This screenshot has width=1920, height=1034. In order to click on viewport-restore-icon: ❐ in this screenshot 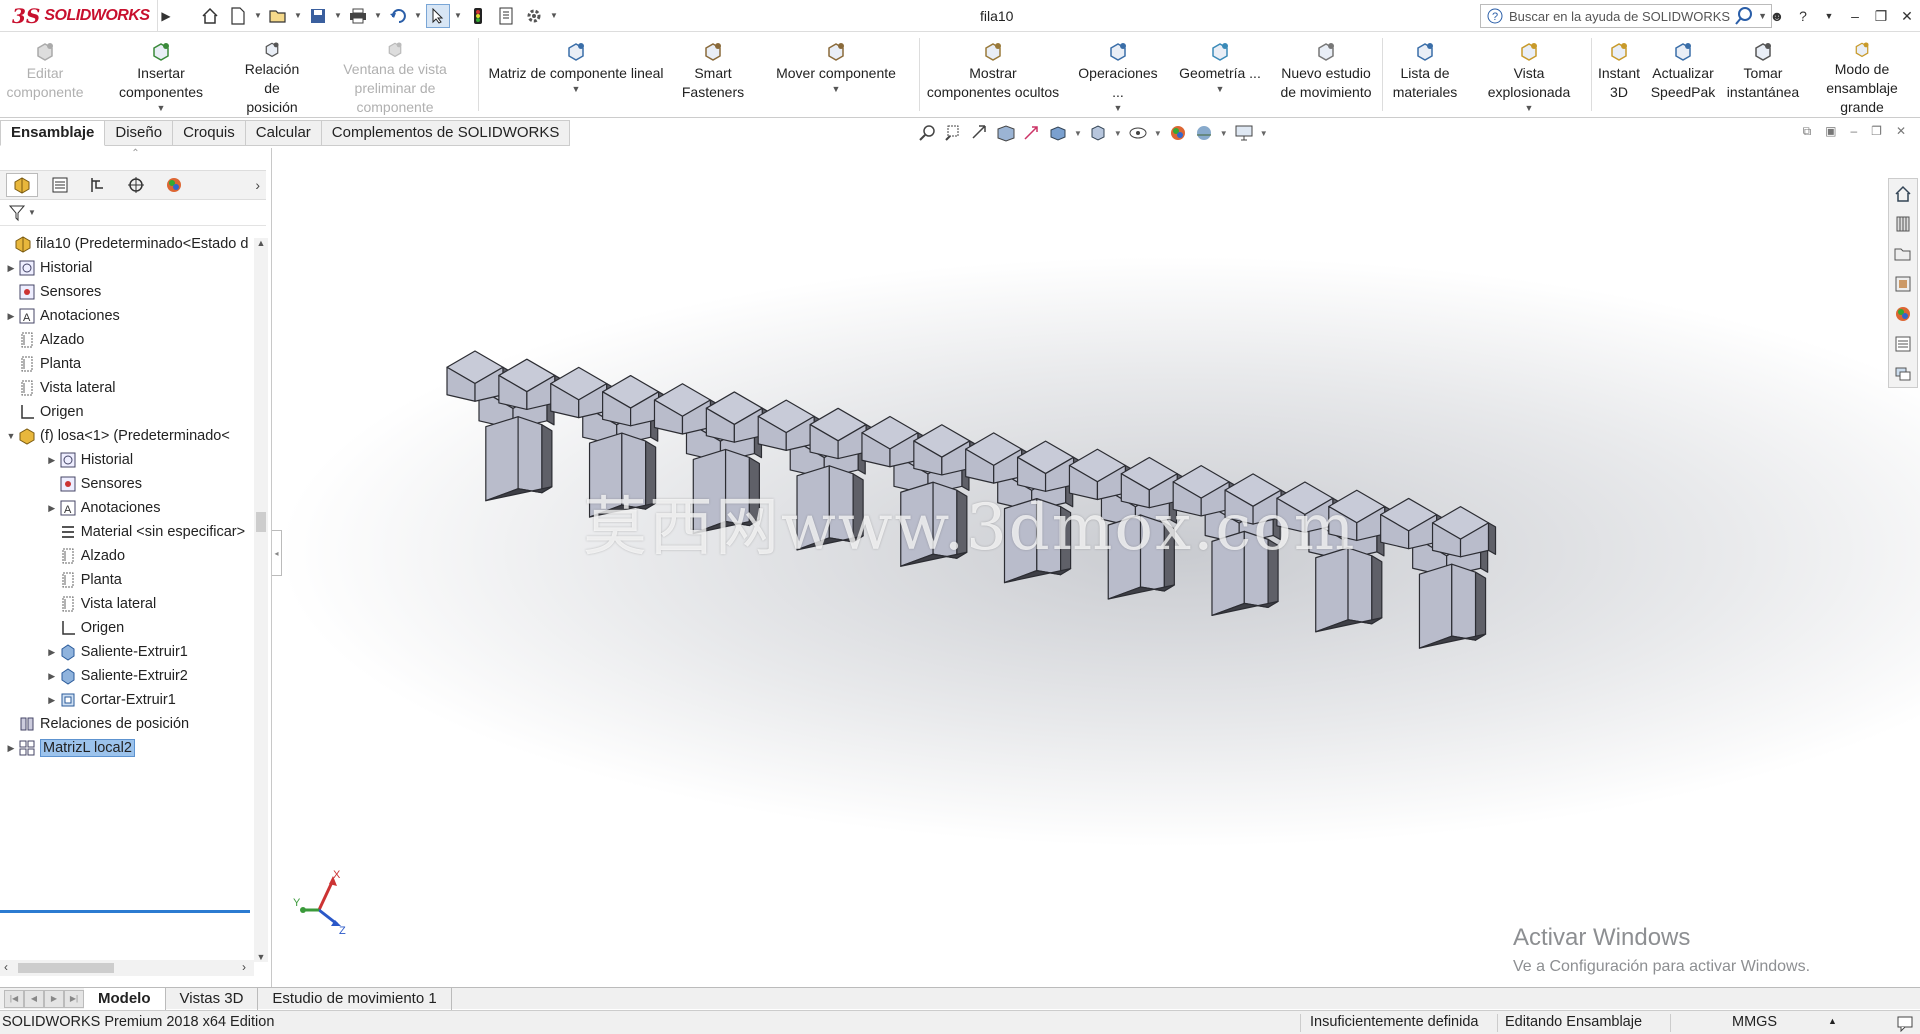, I will do `click(1876, 131)`.